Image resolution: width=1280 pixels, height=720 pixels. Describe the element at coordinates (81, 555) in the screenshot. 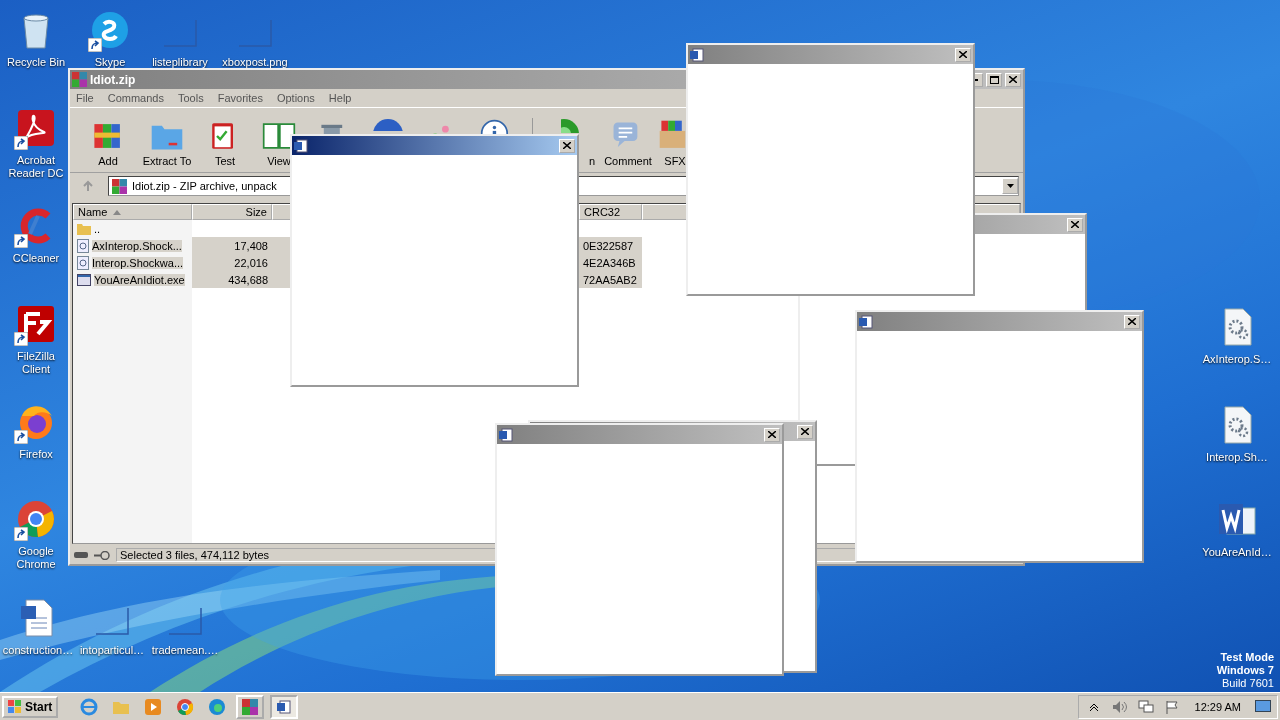

I see `drive-icon` at that location.